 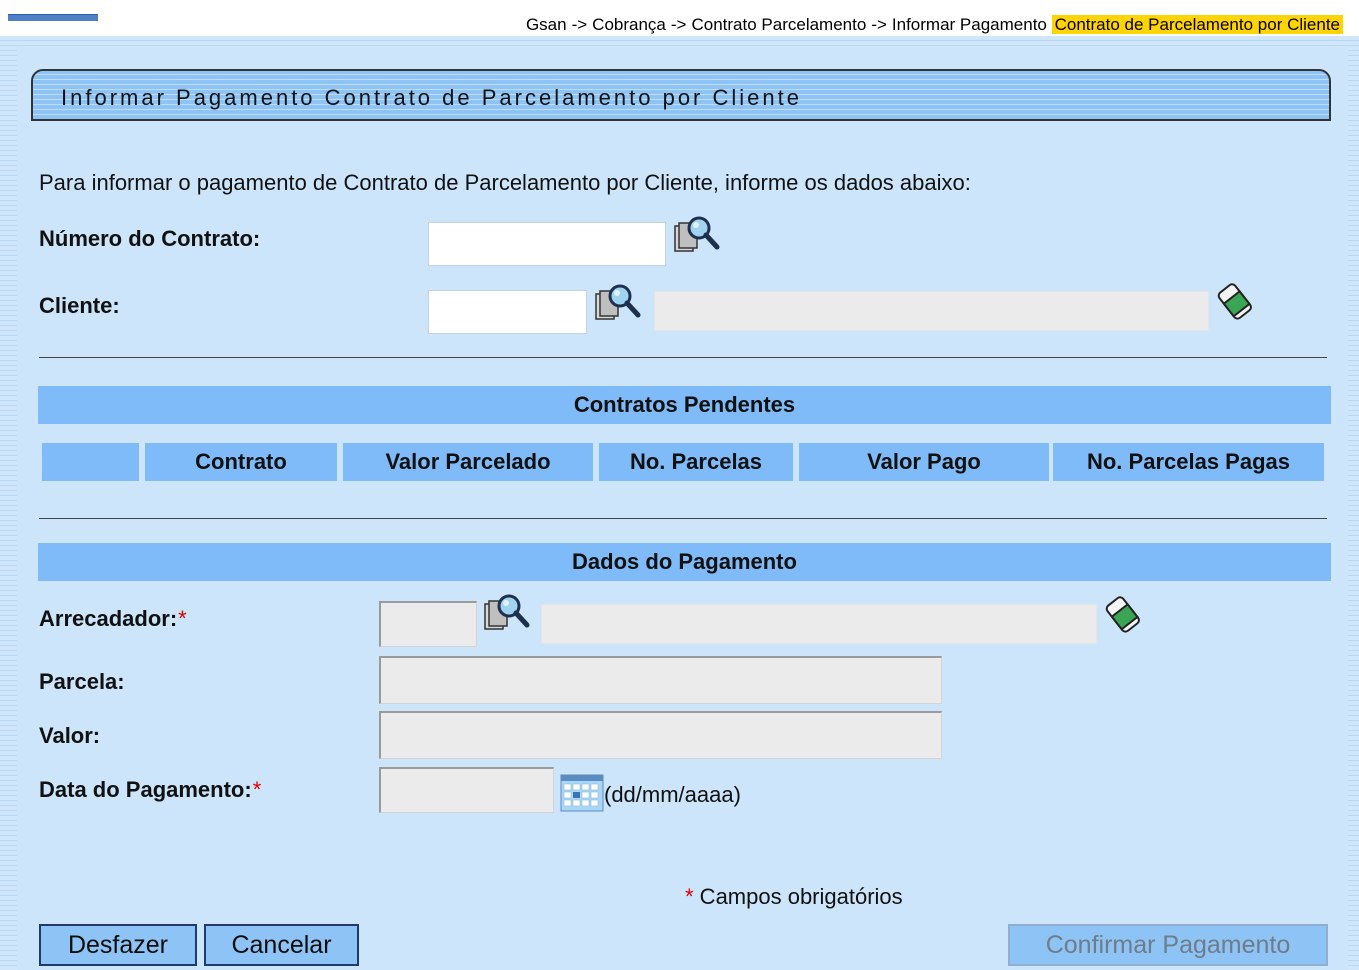 What do you see at coordinates (113, 618) in the screenshot?
I see `arrecadador-label: Arrecadador:*` at bounding box center [113, 618].